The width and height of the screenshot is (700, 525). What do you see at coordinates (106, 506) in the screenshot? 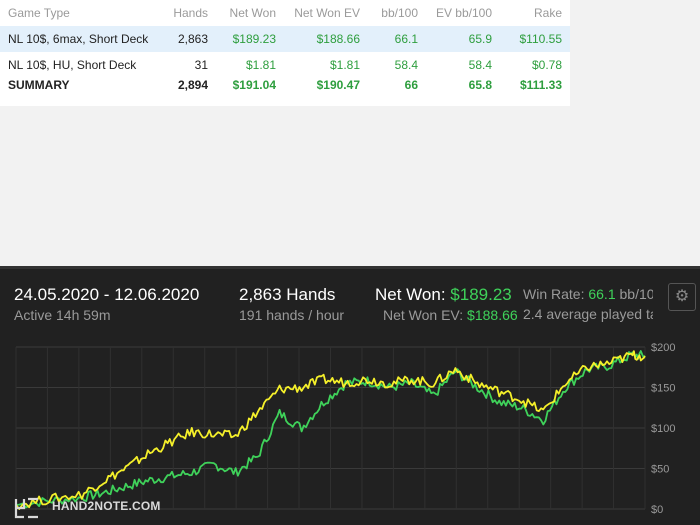
I see `logo-text: HAND2NOTE.COM` at bounding box center [106, 506].